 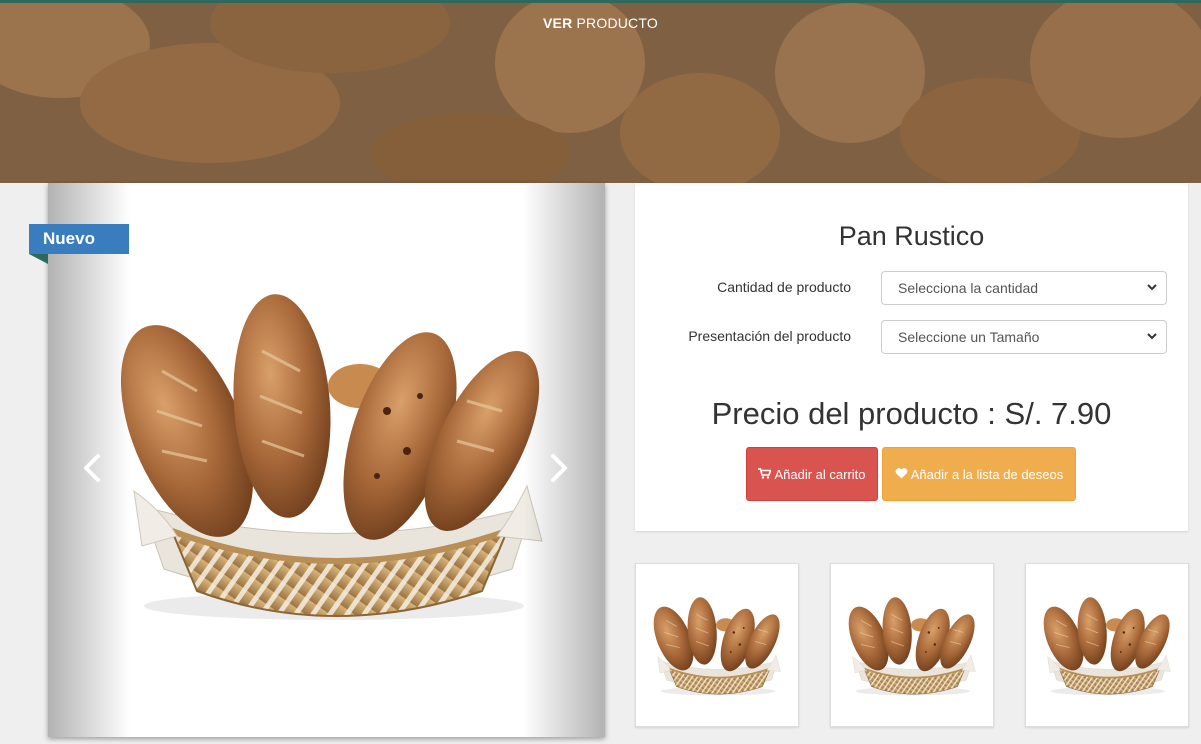 I want to click on add-to-wishlist-button: Añadir a la lista de deseos, so click(x=979, y=474).